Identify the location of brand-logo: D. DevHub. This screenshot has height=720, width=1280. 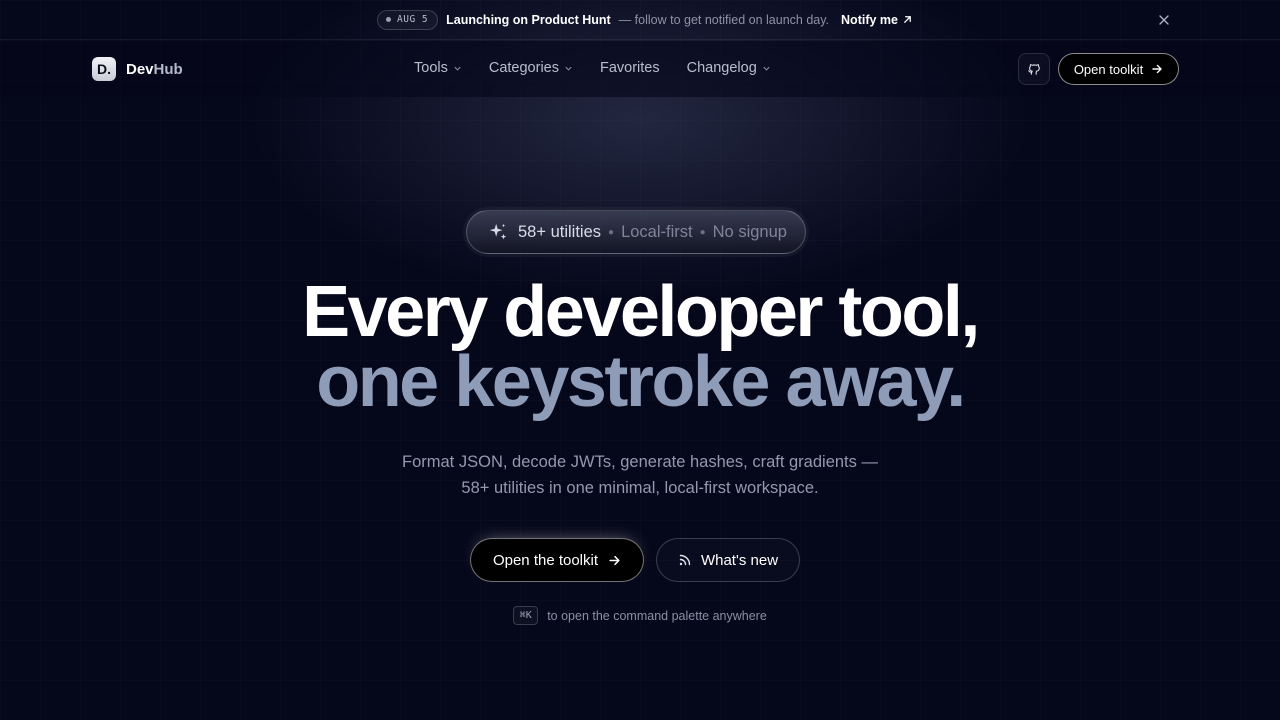
(137, 69).